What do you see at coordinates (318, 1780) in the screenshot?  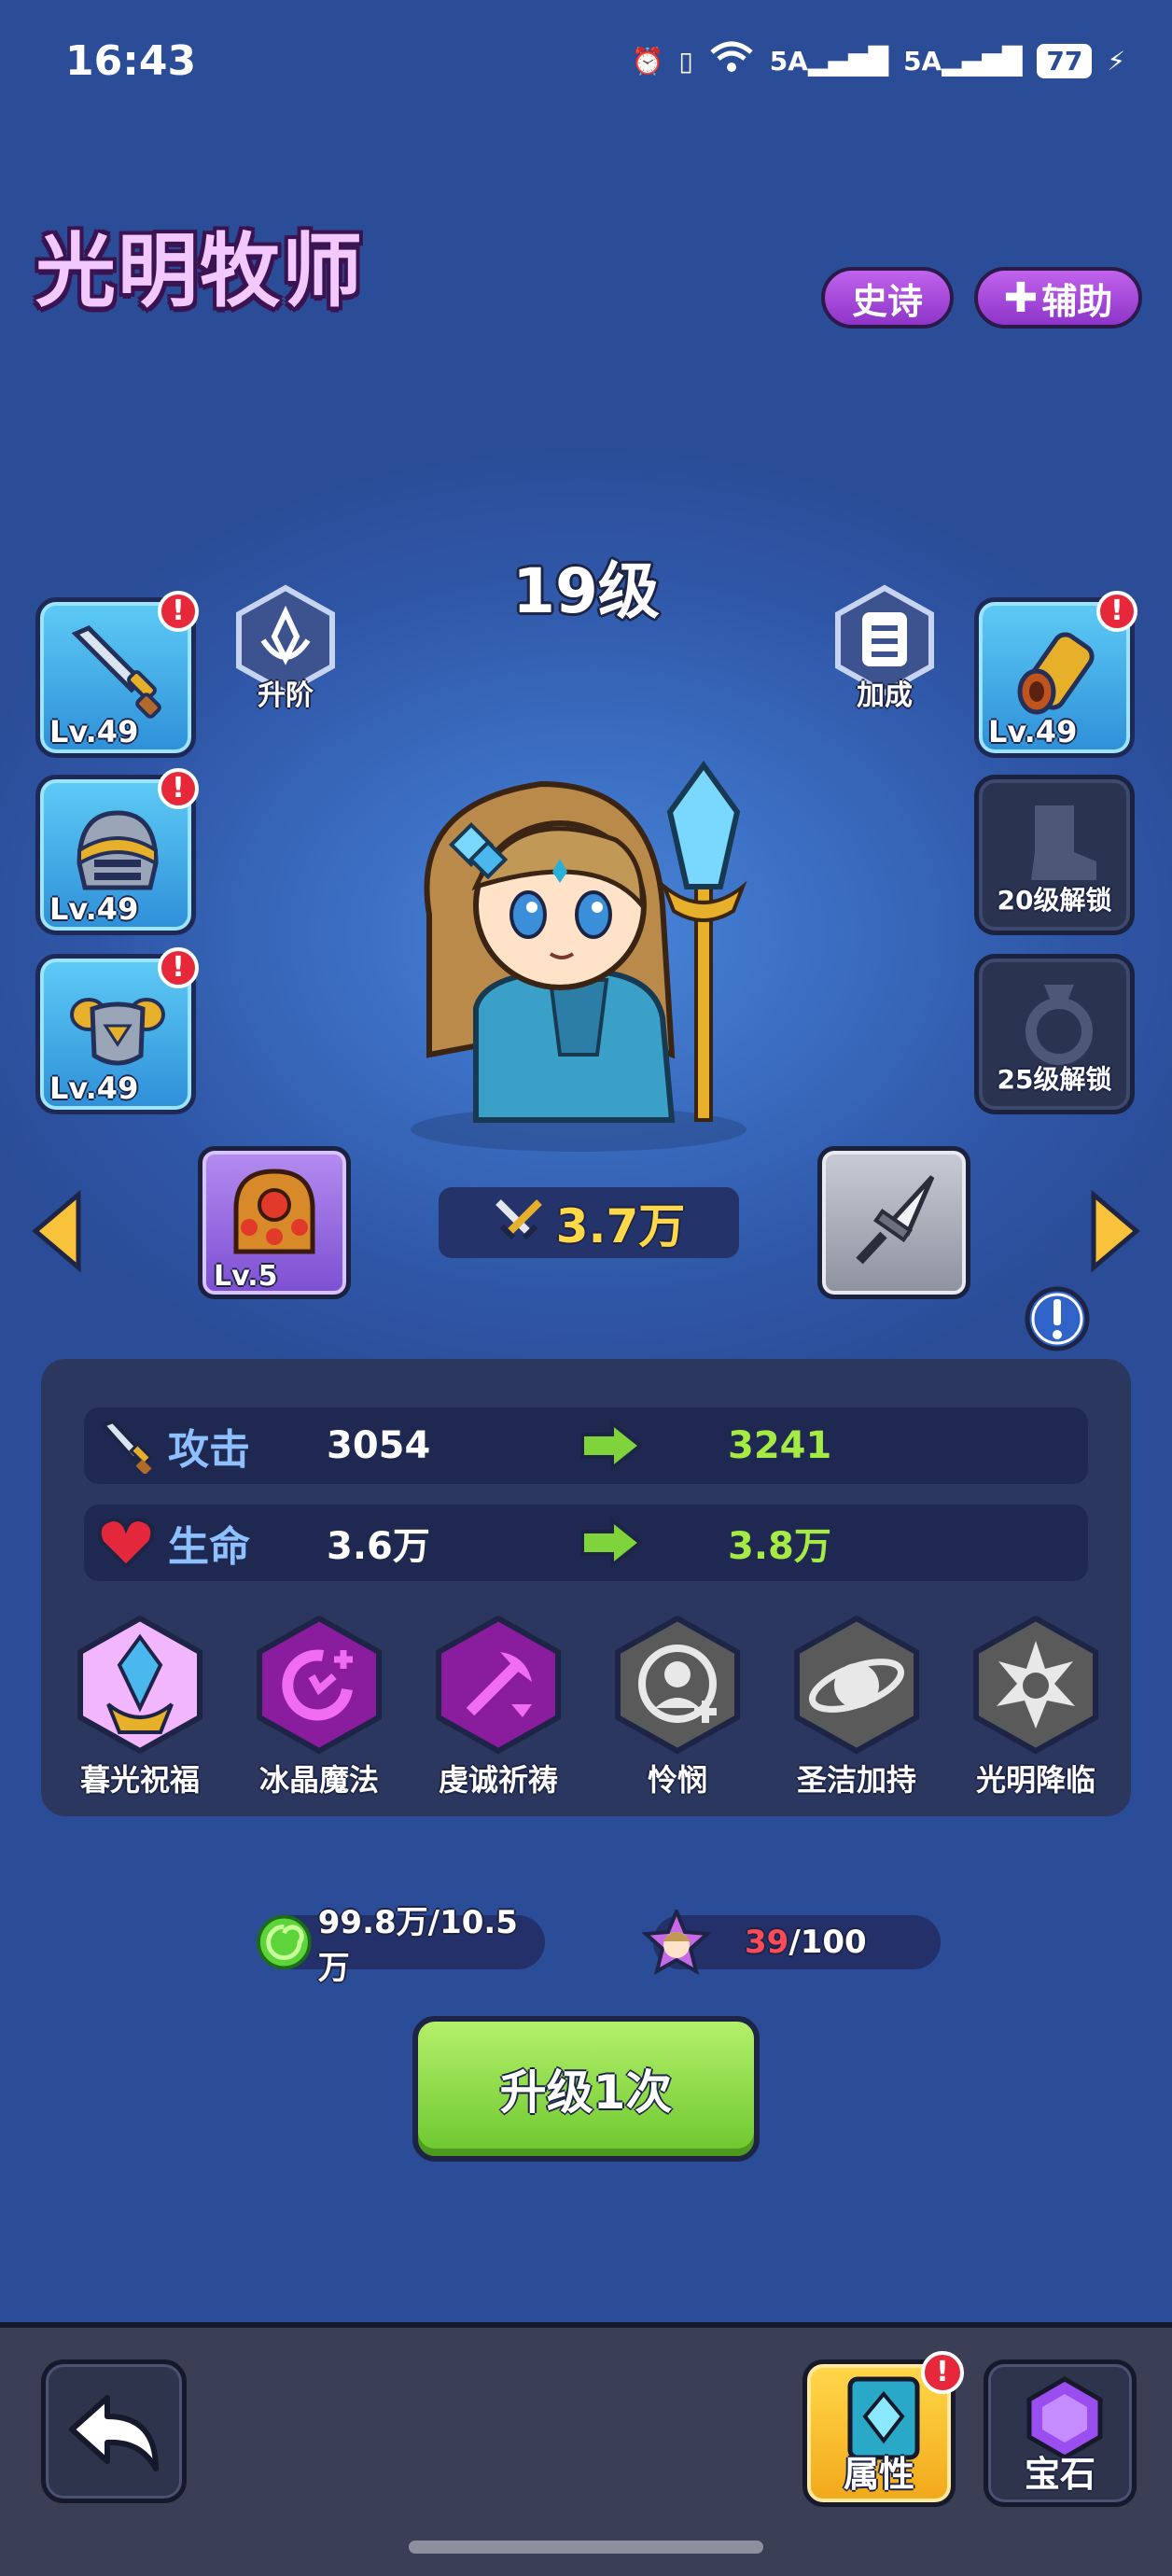 I see `skill-name: 冰晶魔法` at bounding box center [318, 1780].